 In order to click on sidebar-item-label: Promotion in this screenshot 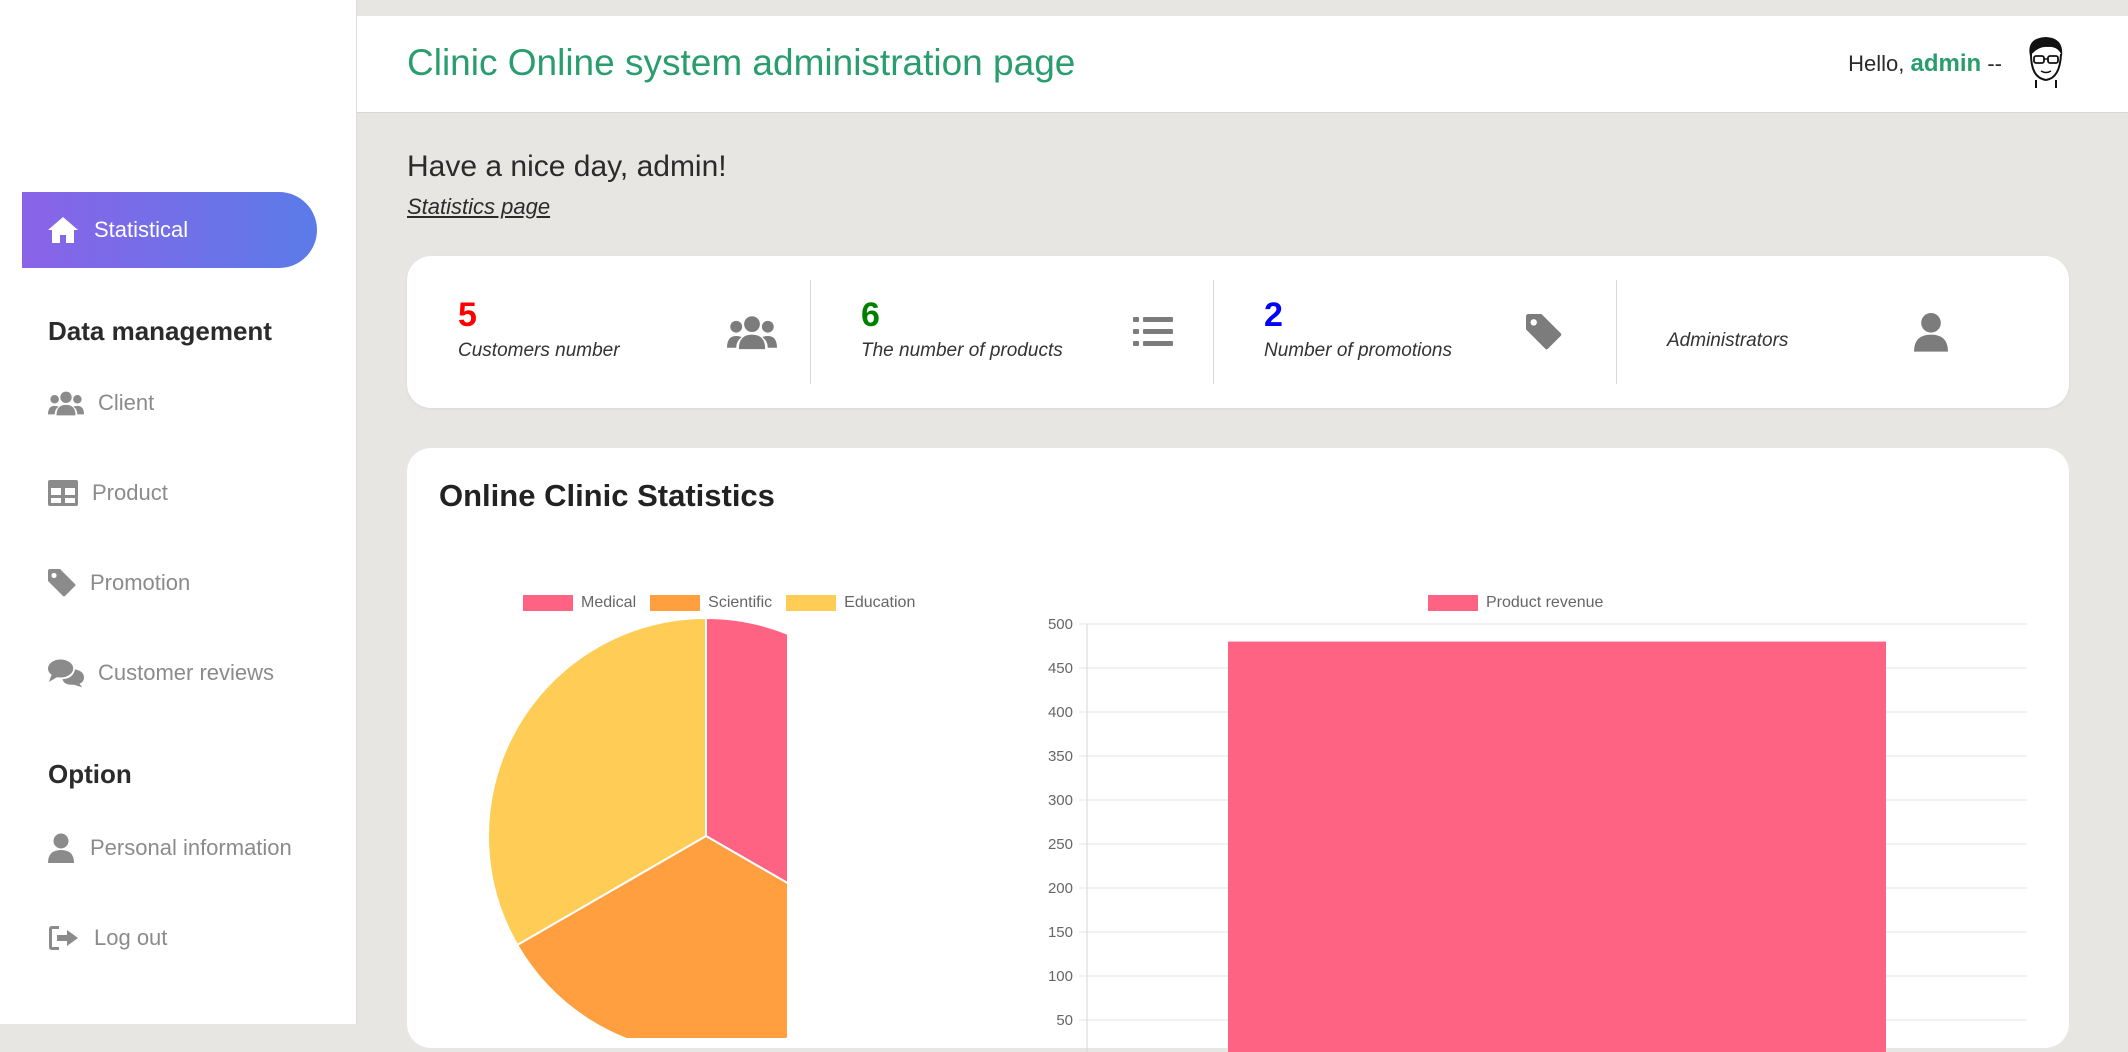, I will do `click(140, 582)`.